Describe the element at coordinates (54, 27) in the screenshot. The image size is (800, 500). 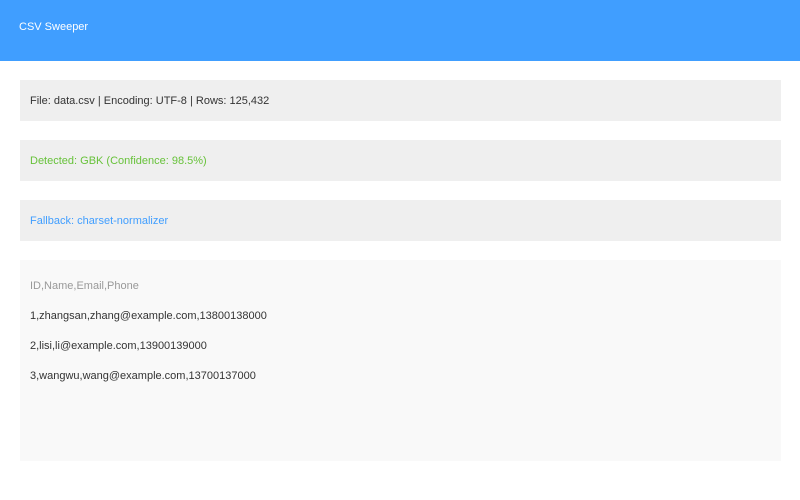
I see `app-title: CSV Sweeper` at that location.